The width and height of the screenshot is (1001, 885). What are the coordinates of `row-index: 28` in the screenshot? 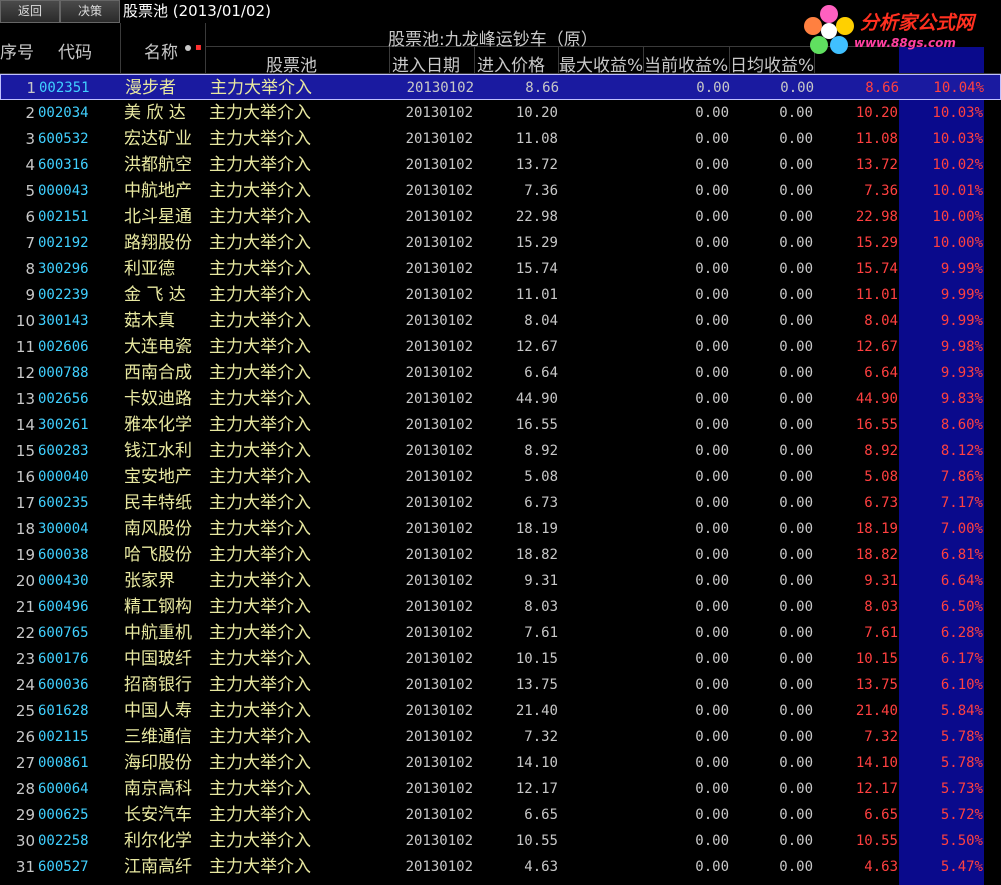 It's located at (25, 789).